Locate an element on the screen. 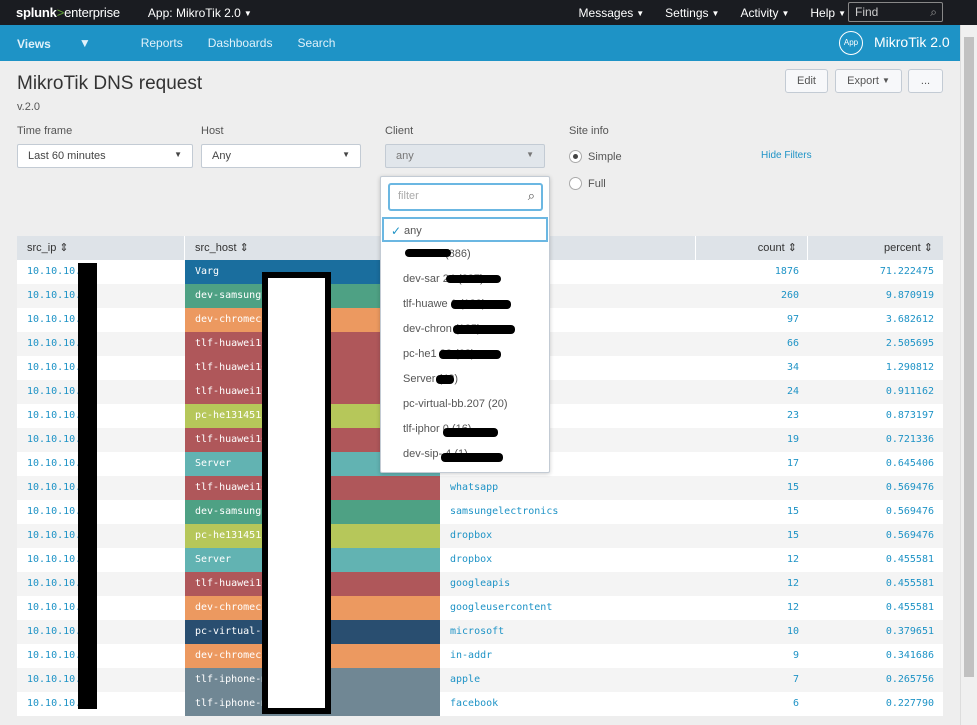 This screenshot has width=977, height=725. col-src-ip: src_ip ⇕ is located at coordinates (101, 248).